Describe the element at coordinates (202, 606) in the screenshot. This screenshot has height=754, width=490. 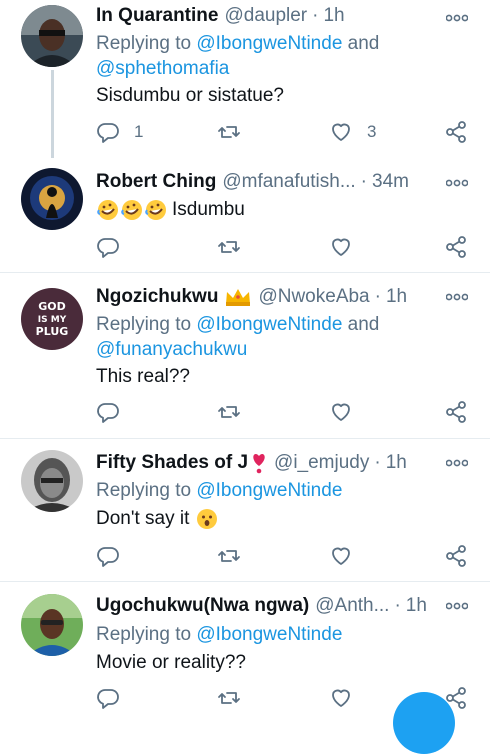
I see `display-name: Ugochukwu(Nwa ngwa)` at that location.